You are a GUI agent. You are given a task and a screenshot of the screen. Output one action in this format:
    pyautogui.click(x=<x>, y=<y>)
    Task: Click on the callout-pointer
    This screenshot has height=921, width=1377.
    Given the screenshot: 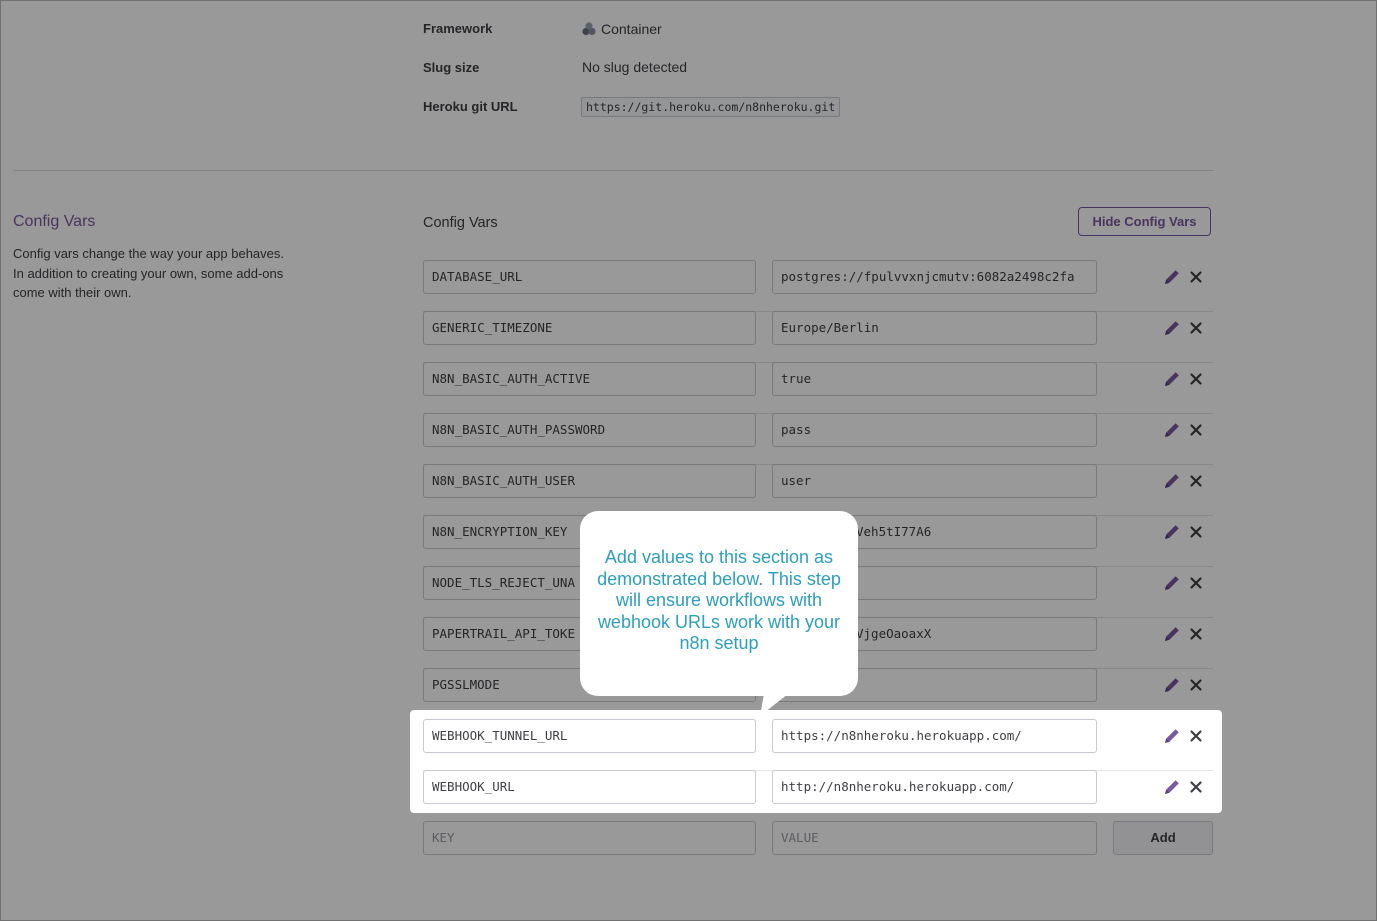 What is the action you would take?
    pyautogui.click(x=774, y=705)
    